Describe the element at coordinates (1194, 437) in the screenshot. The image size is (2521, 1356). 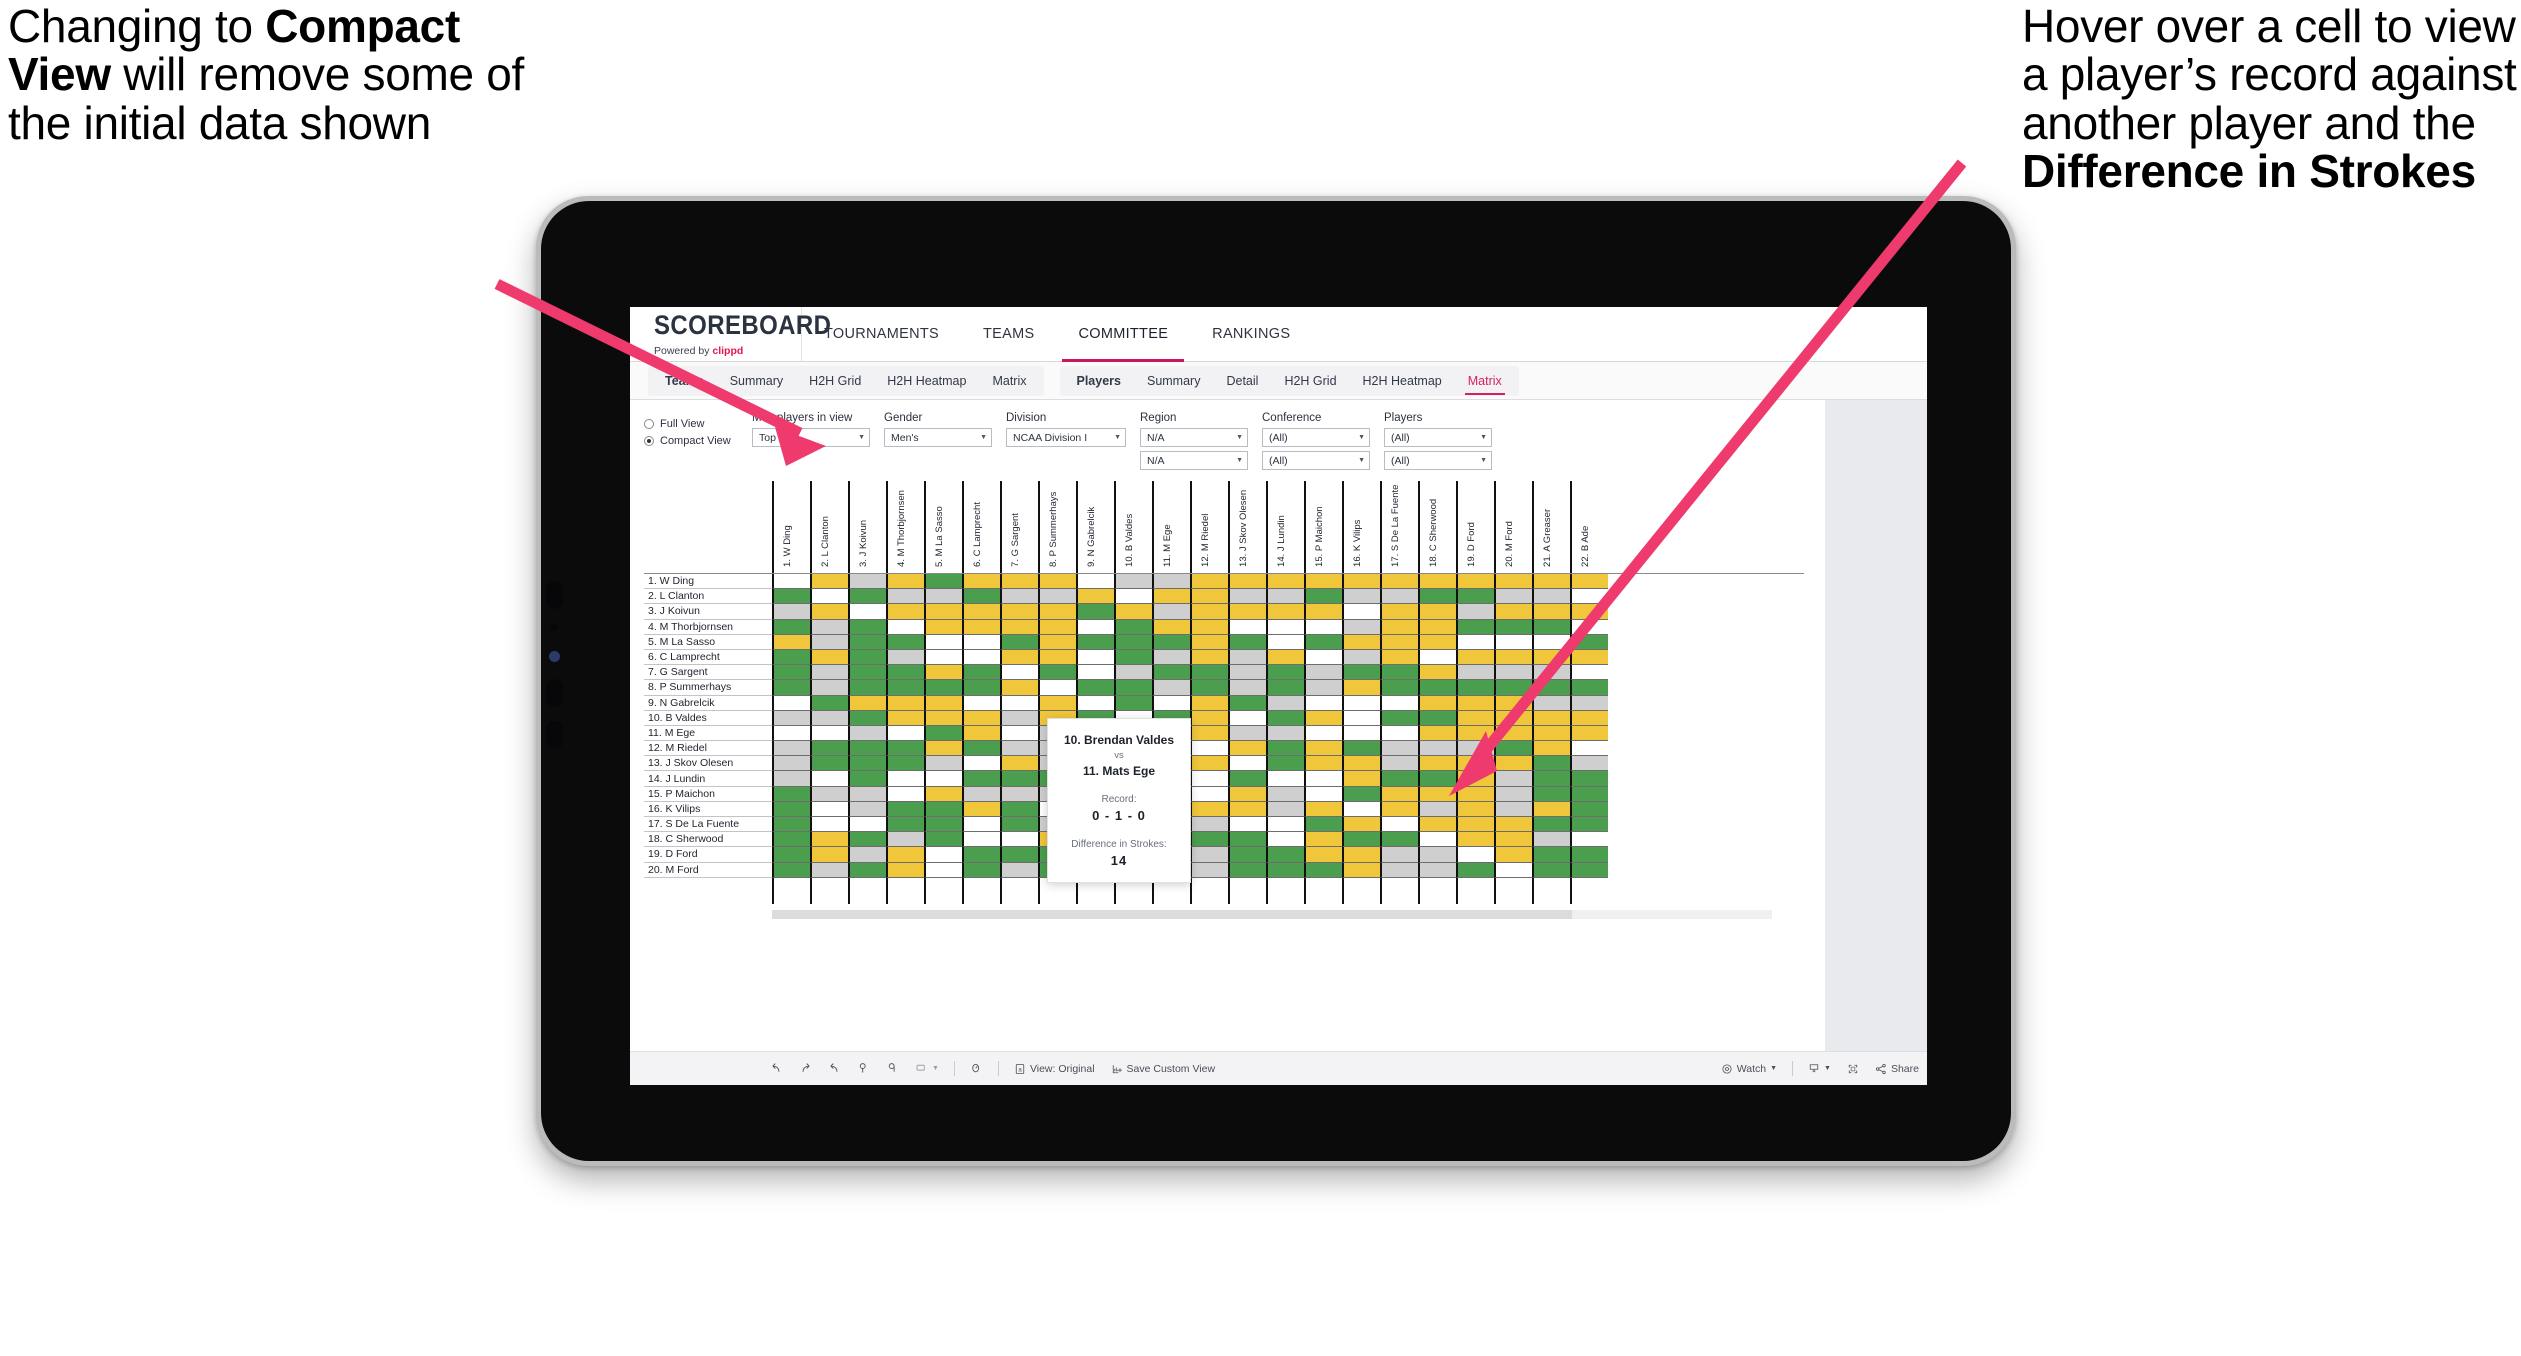
I see `filter-select: N/A ▼` at that location.